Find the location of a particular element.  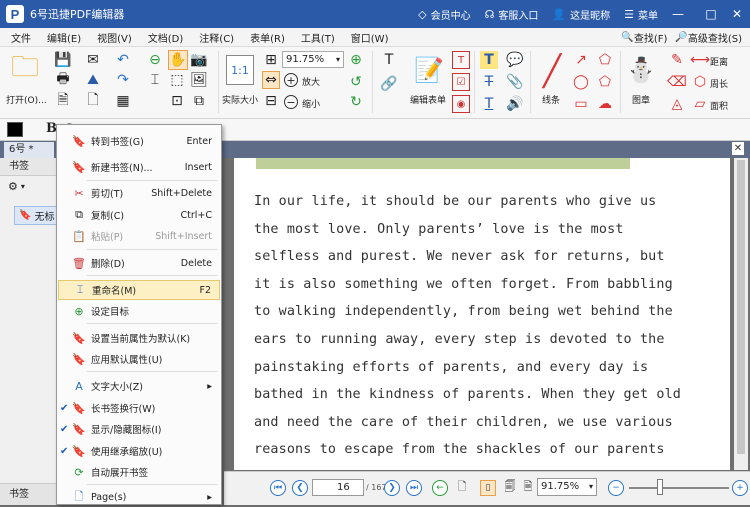

text-tool-icon: T is located at coordinates (389, 60).